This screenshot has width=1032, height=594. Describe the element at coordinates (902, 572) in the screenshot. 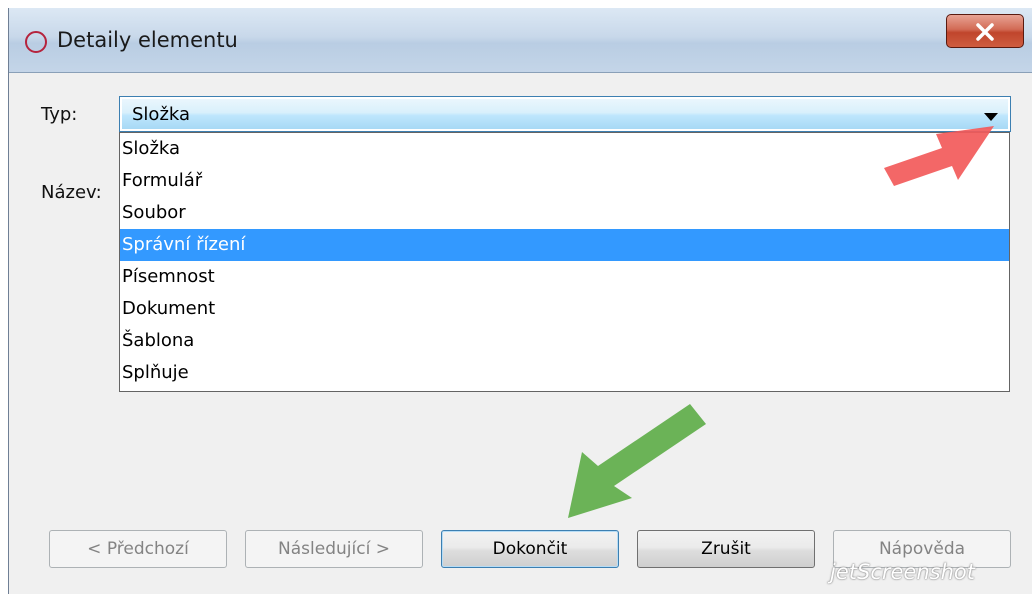

I see `watermark-text: jetScreenshot` at that location.